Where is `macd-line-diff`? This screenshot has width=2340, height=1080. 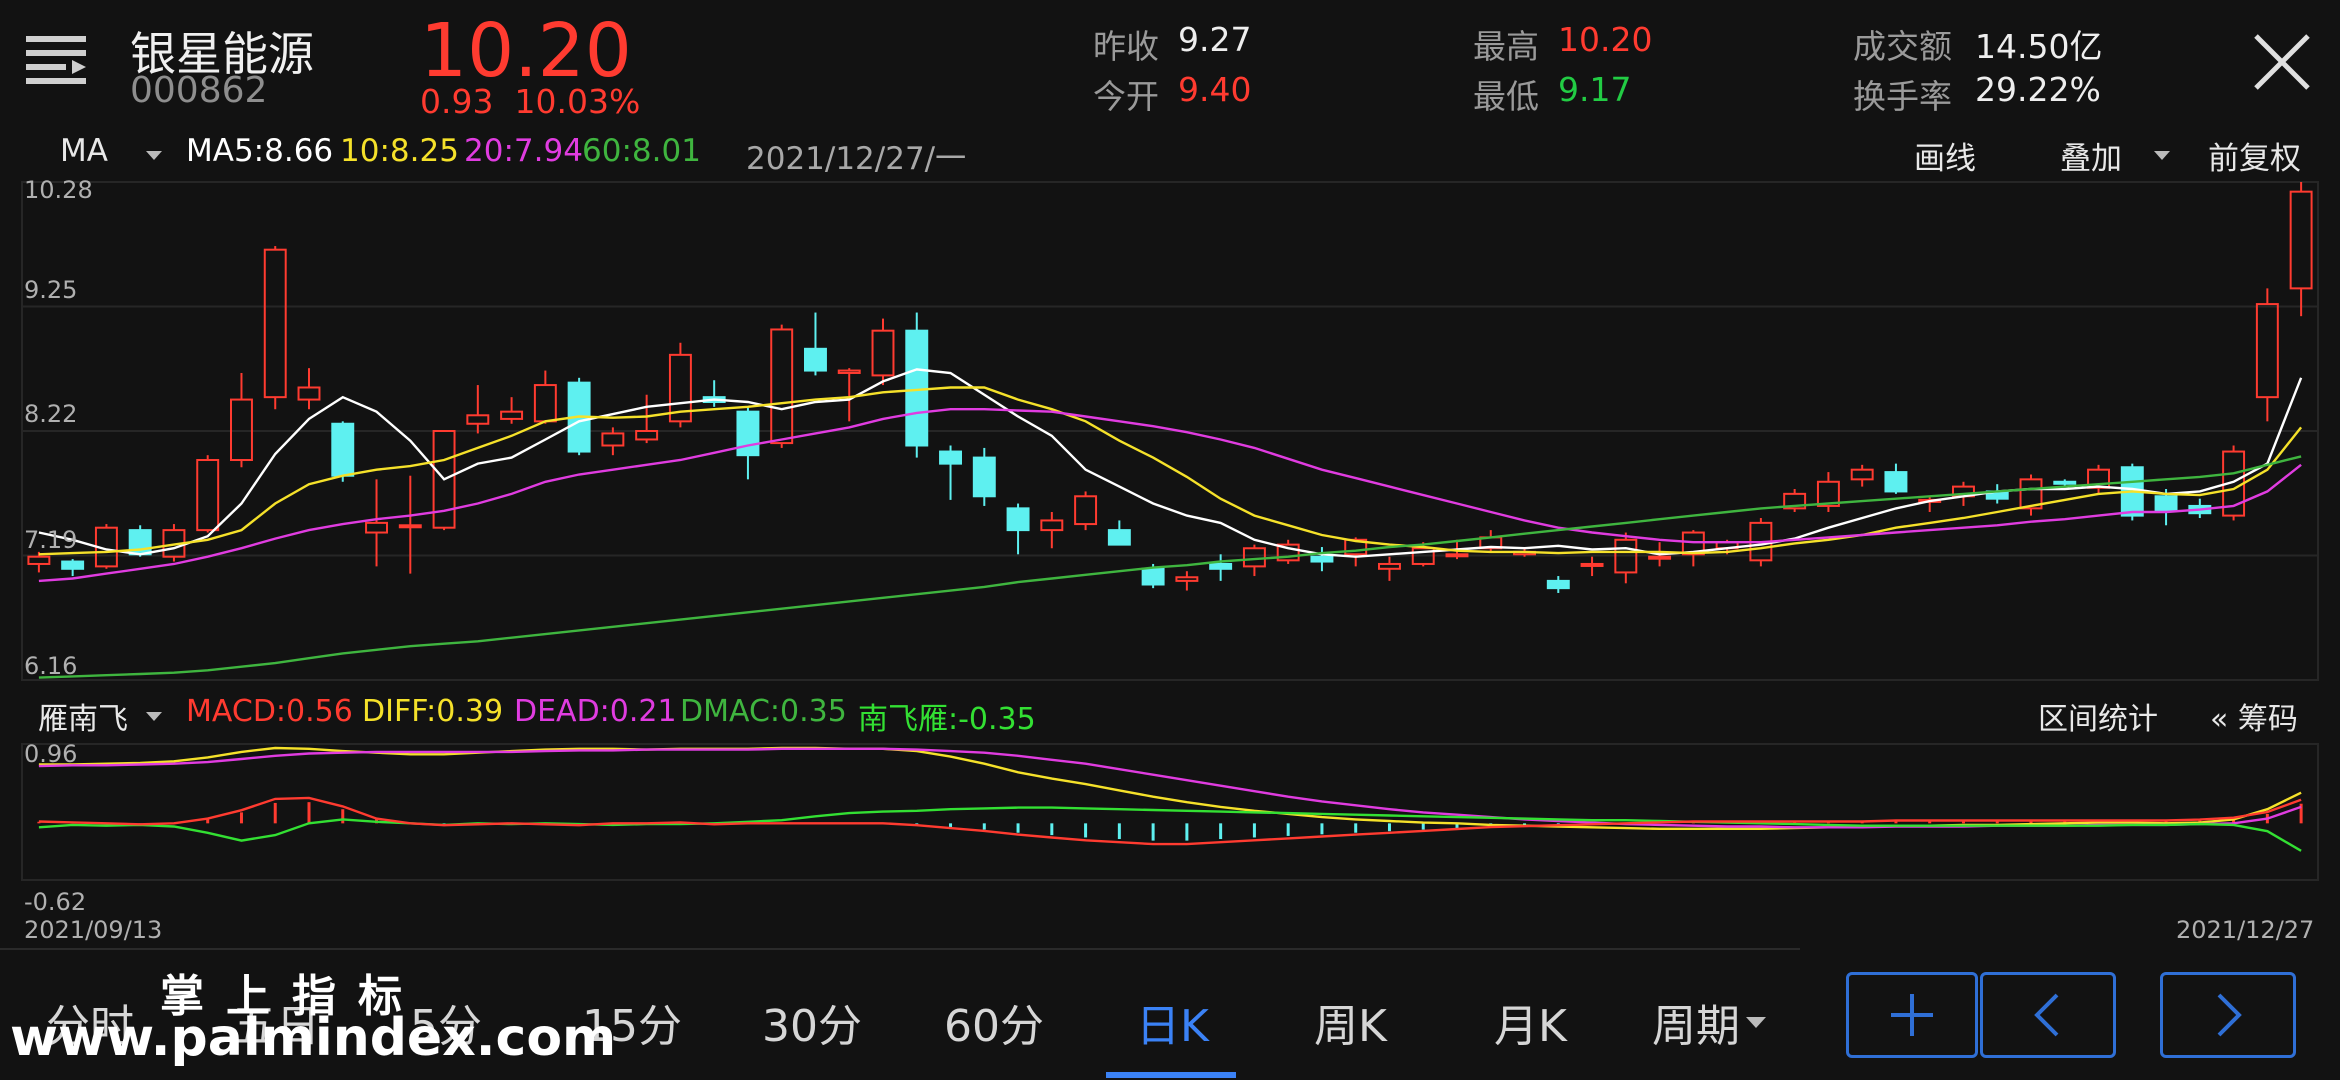 macd-line-diff is located at coordinates (1170, 788).